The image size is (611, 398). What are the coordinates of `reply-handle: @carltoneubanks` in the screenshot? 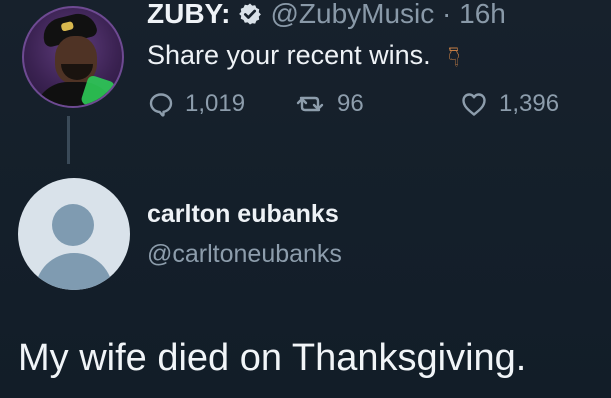 It's located at (244, 254).